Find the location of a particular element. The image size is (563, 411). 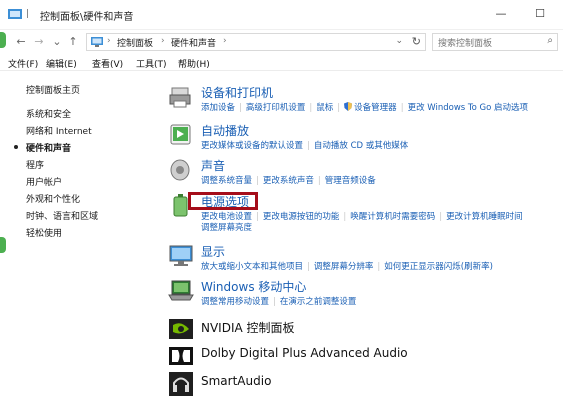

link-add-device: 添加设备 is located at coordinates (218, 107).